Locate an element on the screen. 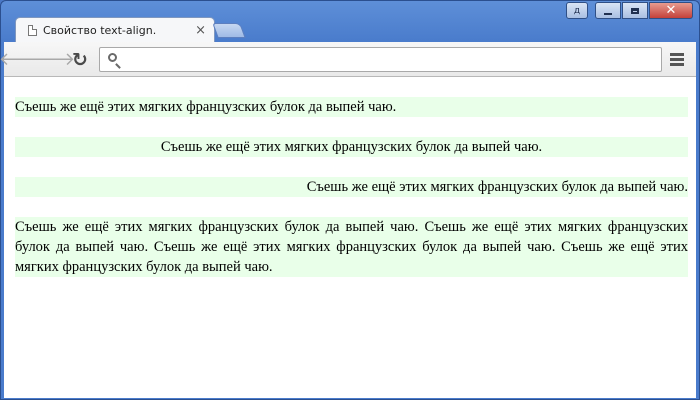 This screenshot has height=400, width=700. user-profile-button: д is located at coordinates (577, 10).